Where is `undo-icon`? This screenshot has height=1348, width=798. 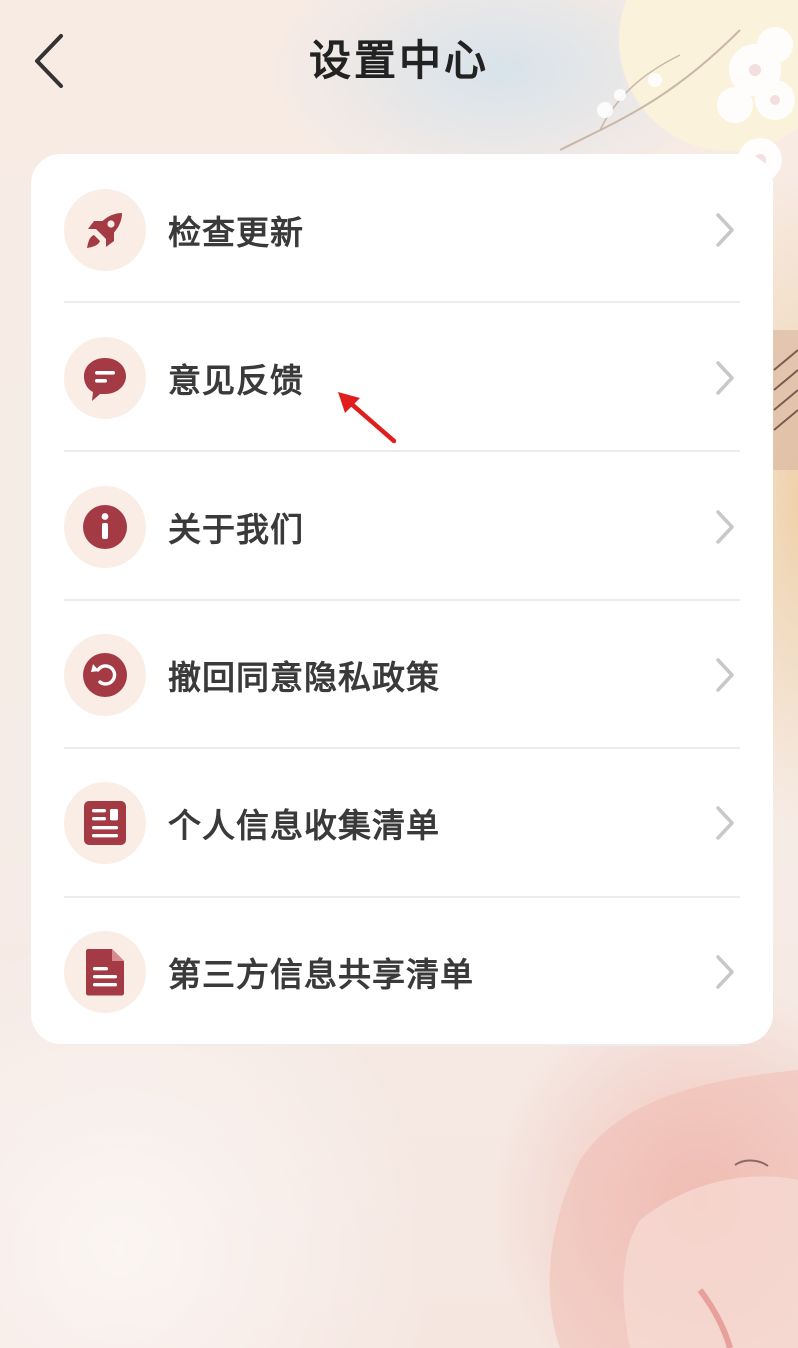 undo-icon is located at coordinates (105, 675).